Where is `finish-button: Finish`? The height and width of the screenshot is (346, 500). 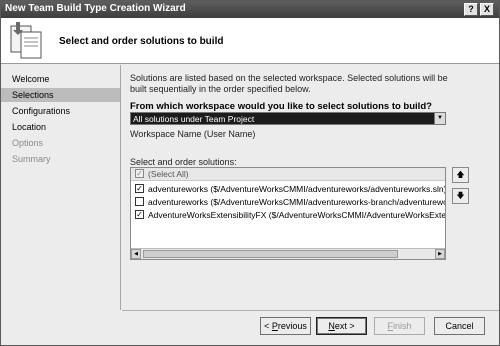 finish-button: Finish is located at coordinates (399, 326).